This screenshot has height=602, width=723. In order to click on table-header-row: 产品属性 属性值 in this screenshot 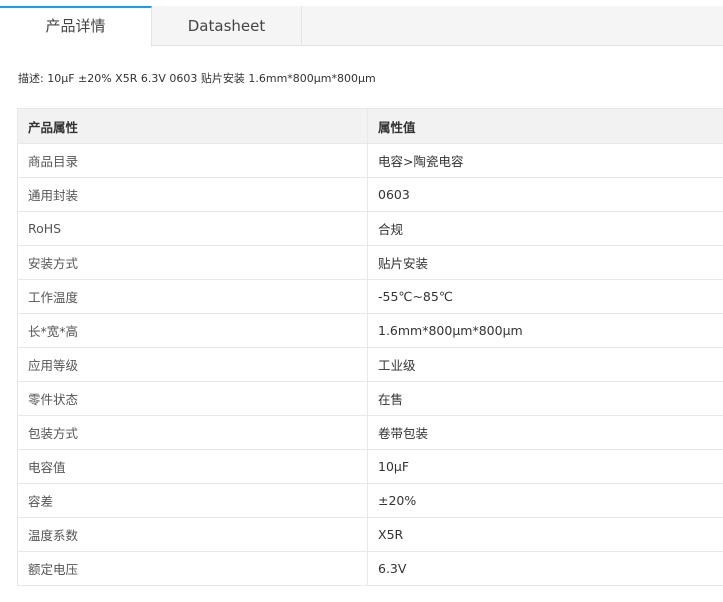, I will do `click(370, 126)`.